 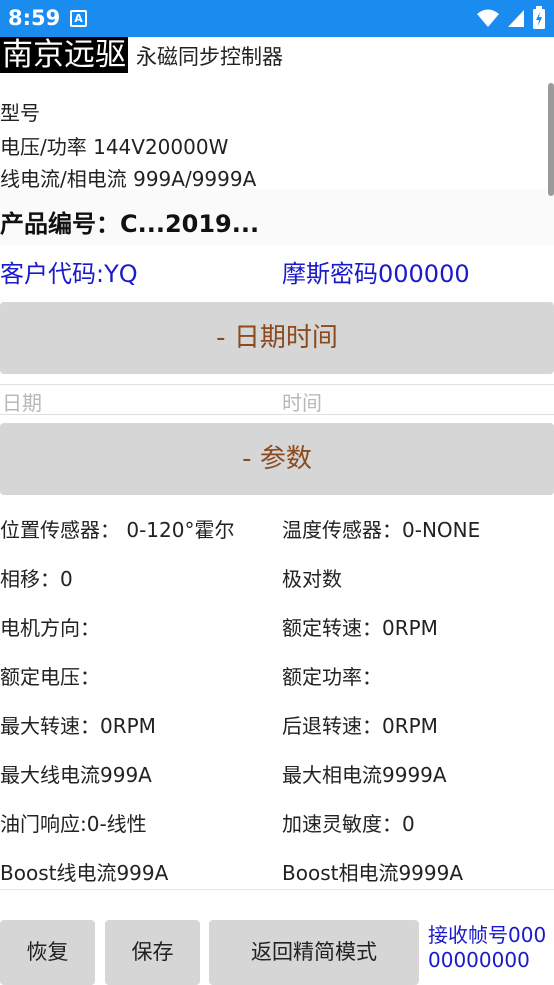 I want to click on morse-code: 摩斯密码000000, so click(x=376, y=274).